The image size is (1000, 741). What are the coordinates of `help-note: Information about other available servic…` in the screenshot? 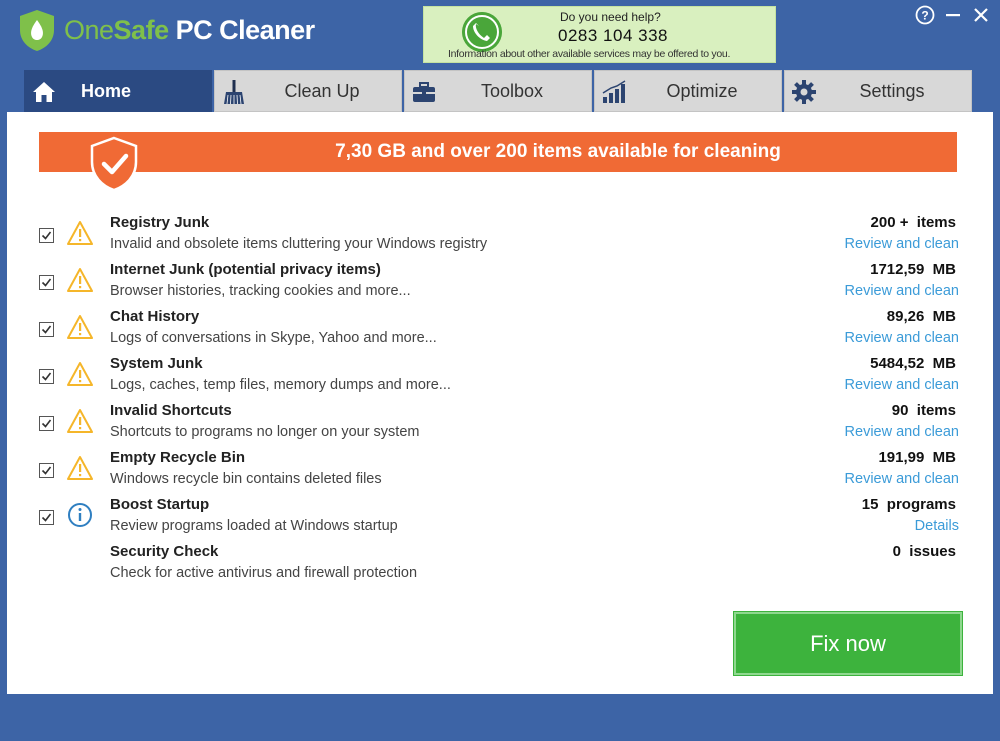 It's located at (589, 54).